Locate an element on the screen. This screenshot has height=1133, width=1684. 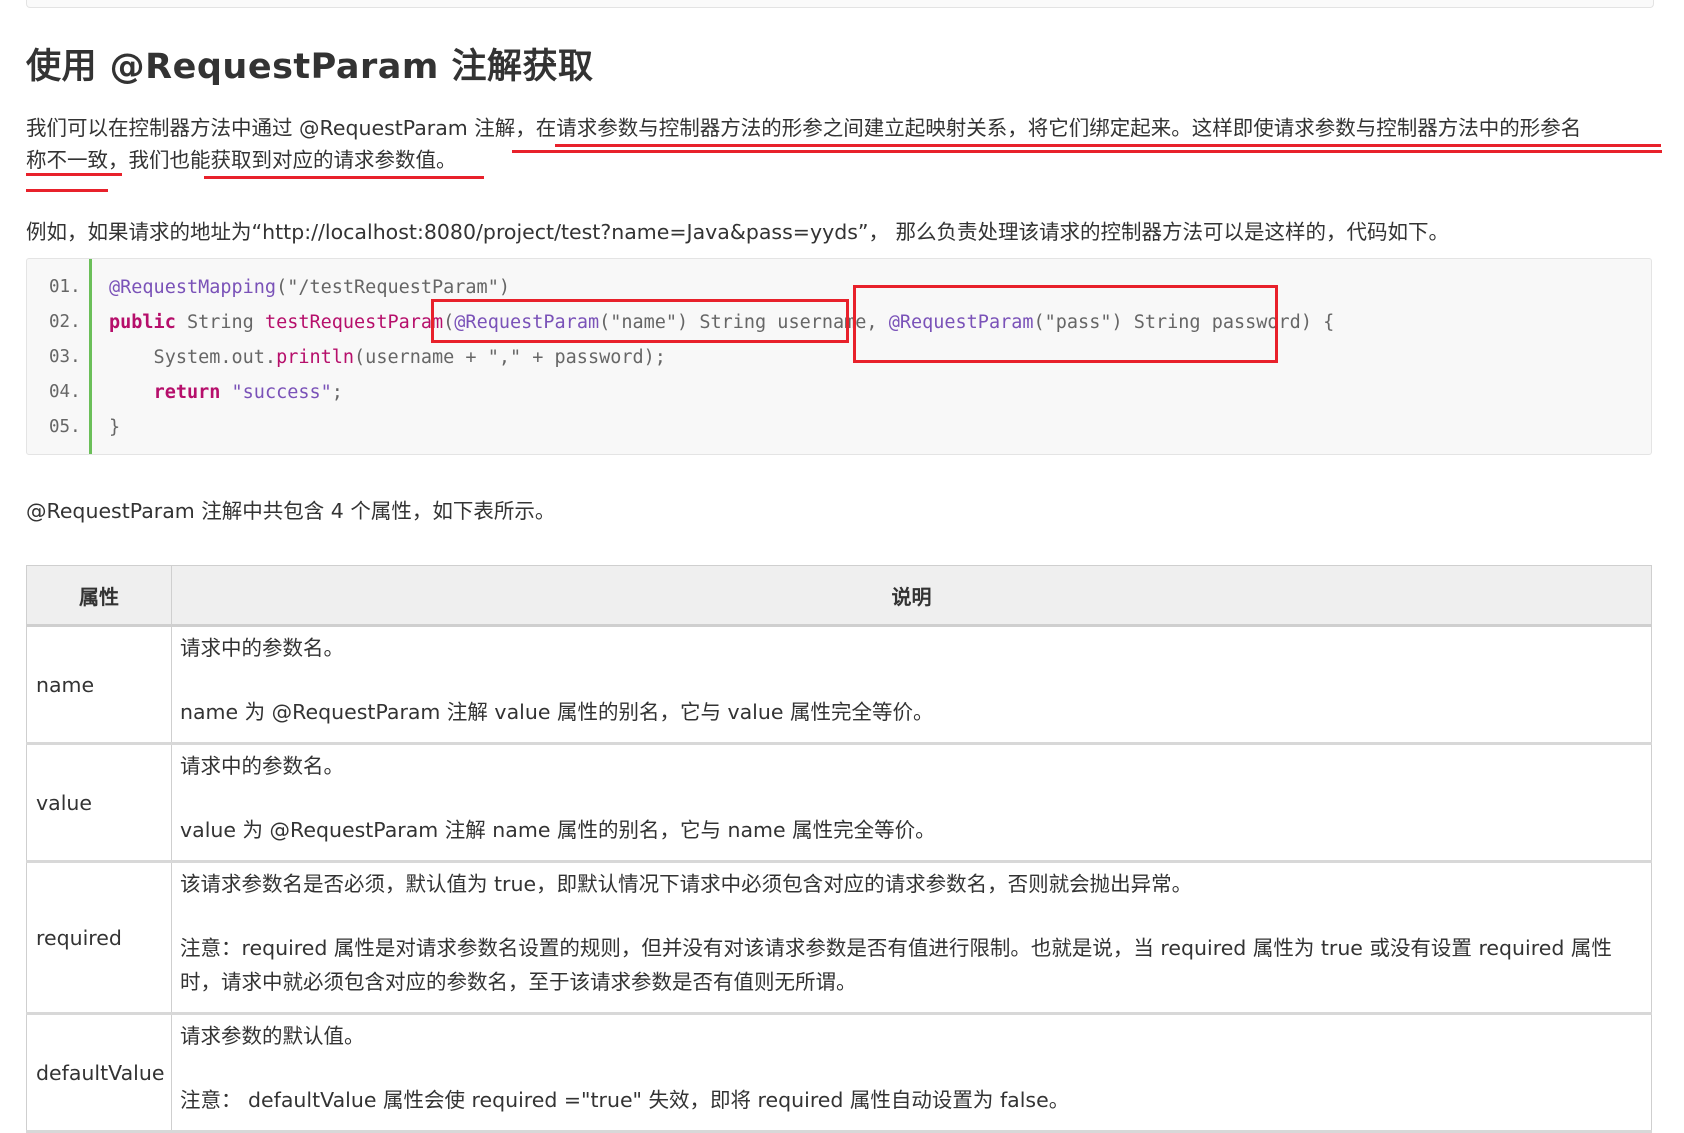
code-text: } is located at coordinates (115, 427).